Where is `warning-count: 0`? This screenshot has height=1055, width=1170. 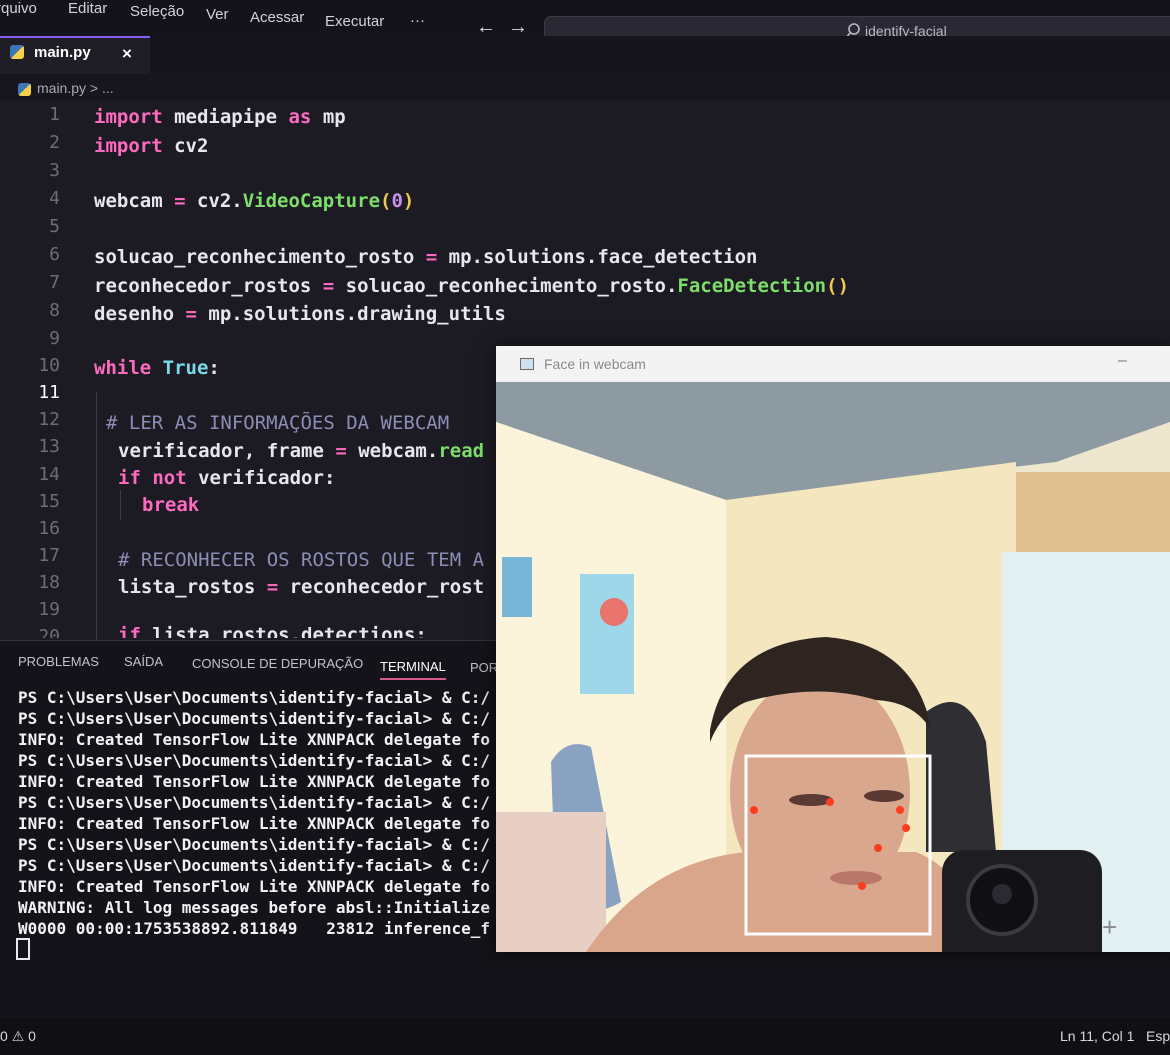 warning-count: 0 is located at coordinates (32, 1036).